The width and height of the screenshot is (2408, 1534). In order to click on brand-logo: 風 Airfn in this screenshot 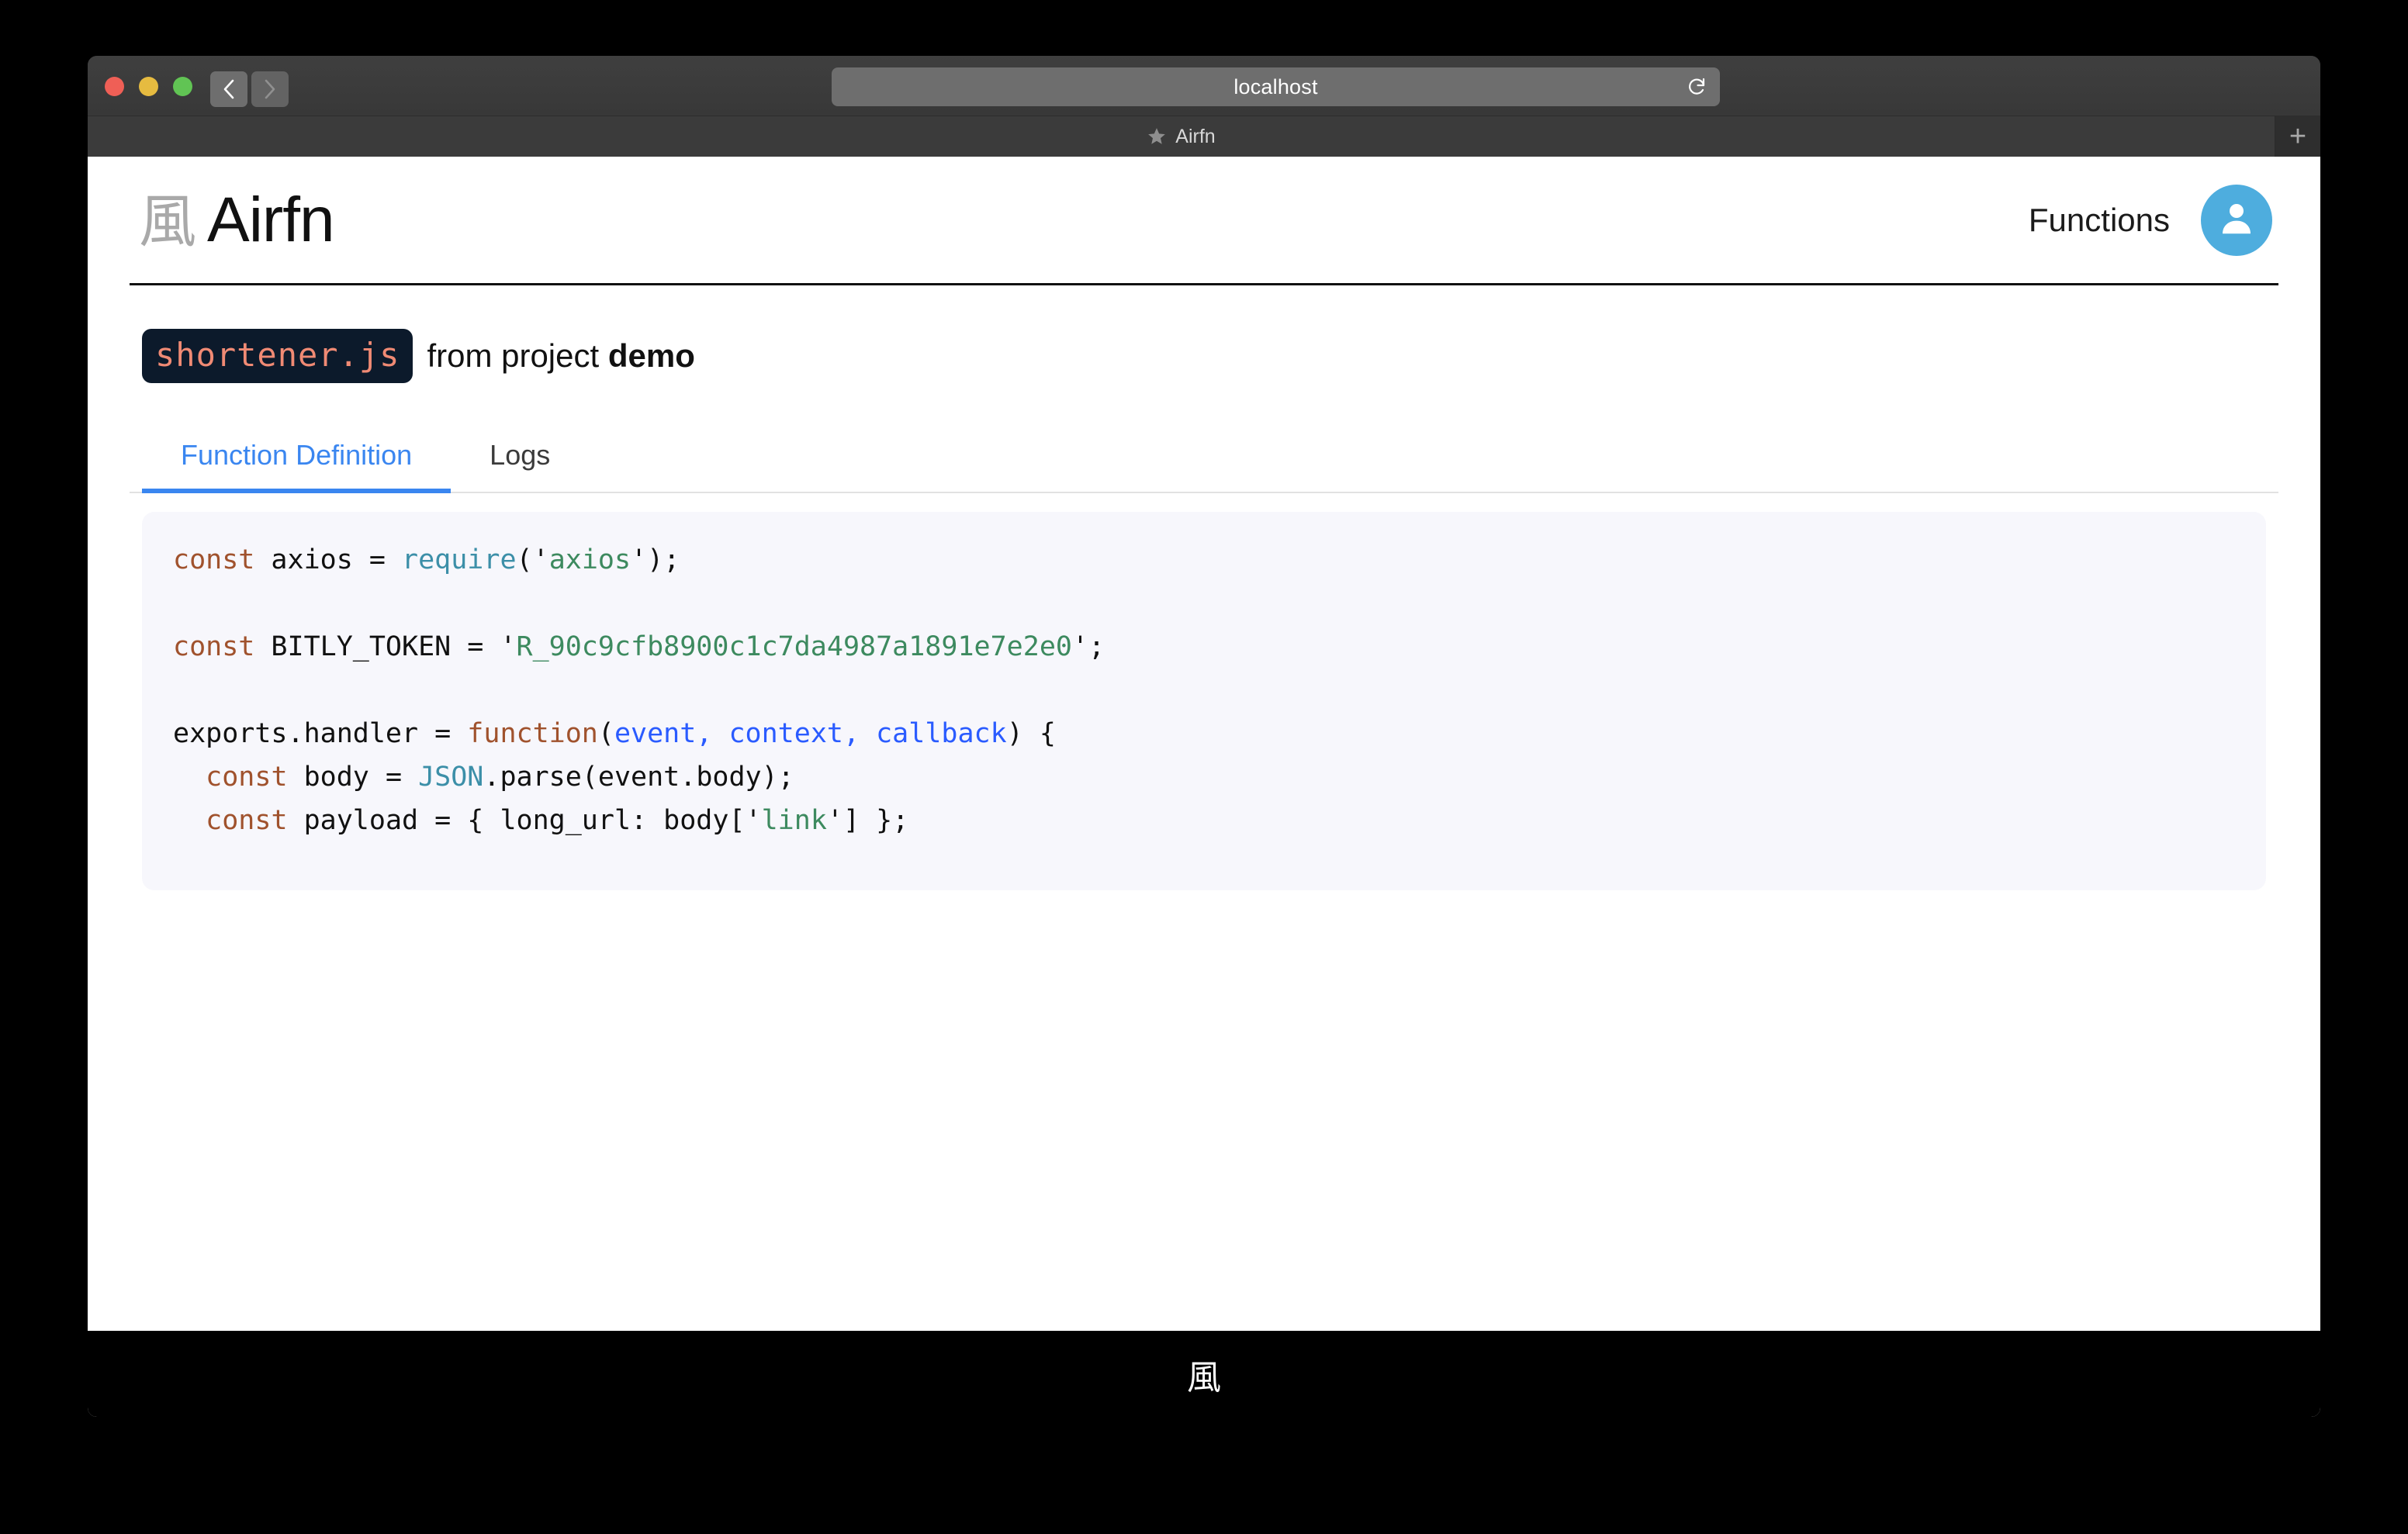, I will do `click(233, 219)`.